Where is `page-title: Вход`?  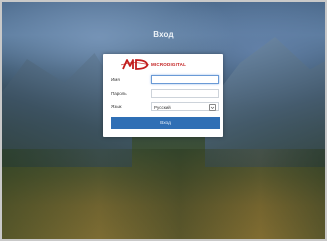
page-title: Вход is located at coordinates (163, 34).